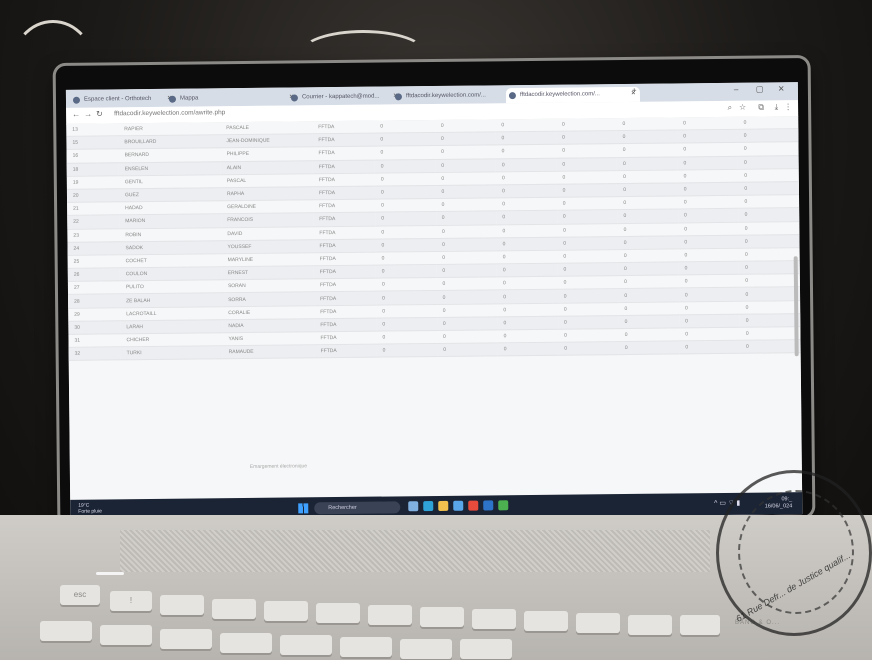  What do you see at coordinates (788, 106) in the screenshot?
I see `menu-icon: ⋮` at bounding box center [788, 106].